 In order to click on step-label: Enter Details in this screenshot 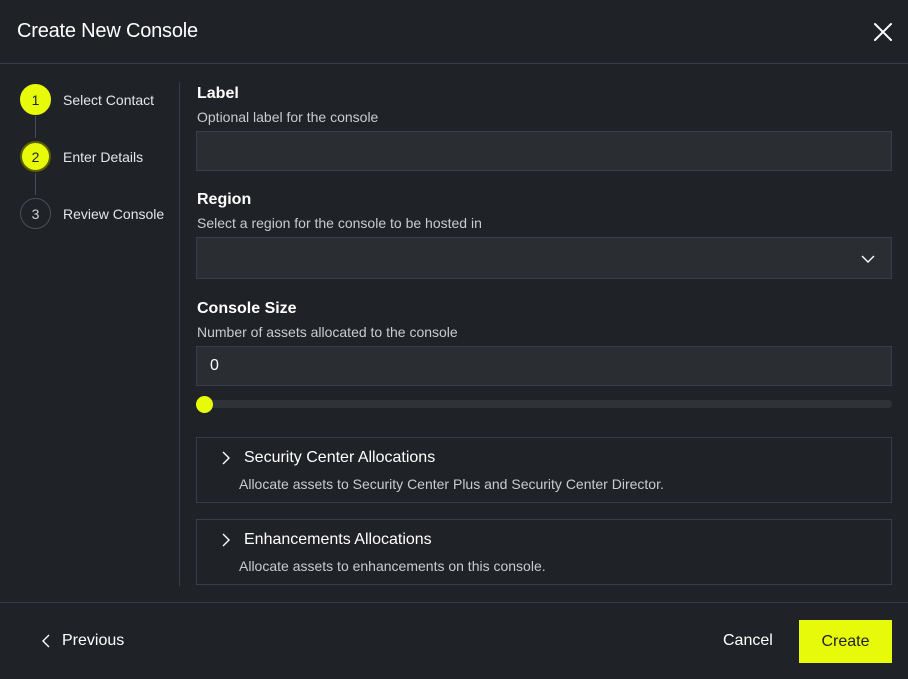, I will do `click(103, 157)`.